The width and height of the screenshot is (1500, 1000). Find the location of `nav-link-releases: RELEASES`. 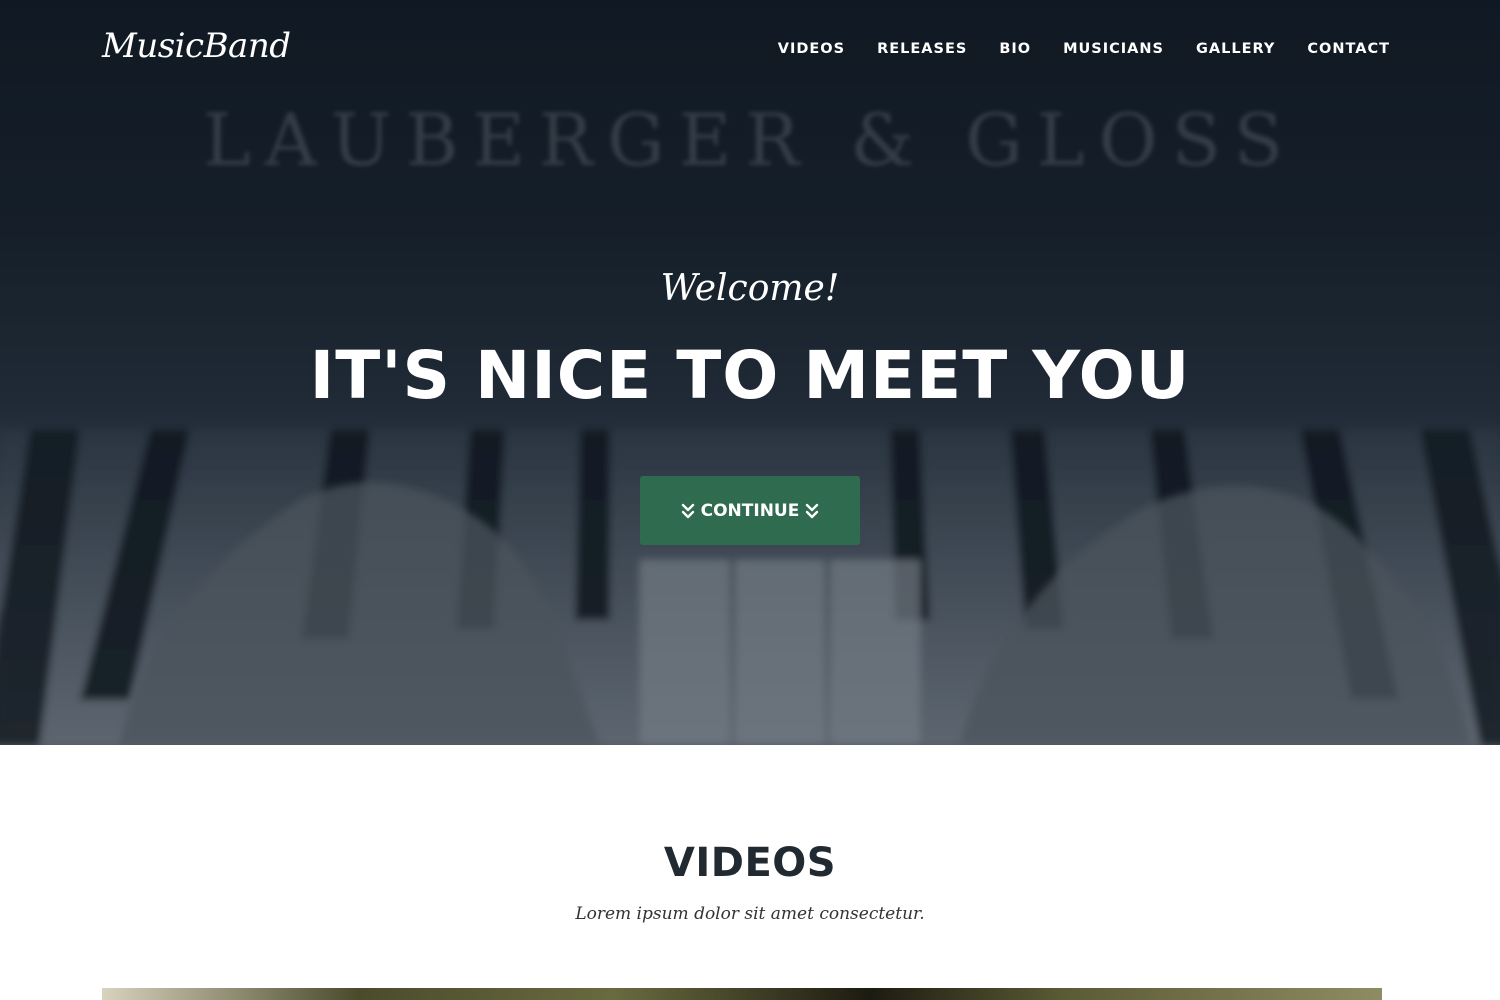

nav-link-releases: RELEASES is located at coordinates (922, 49).